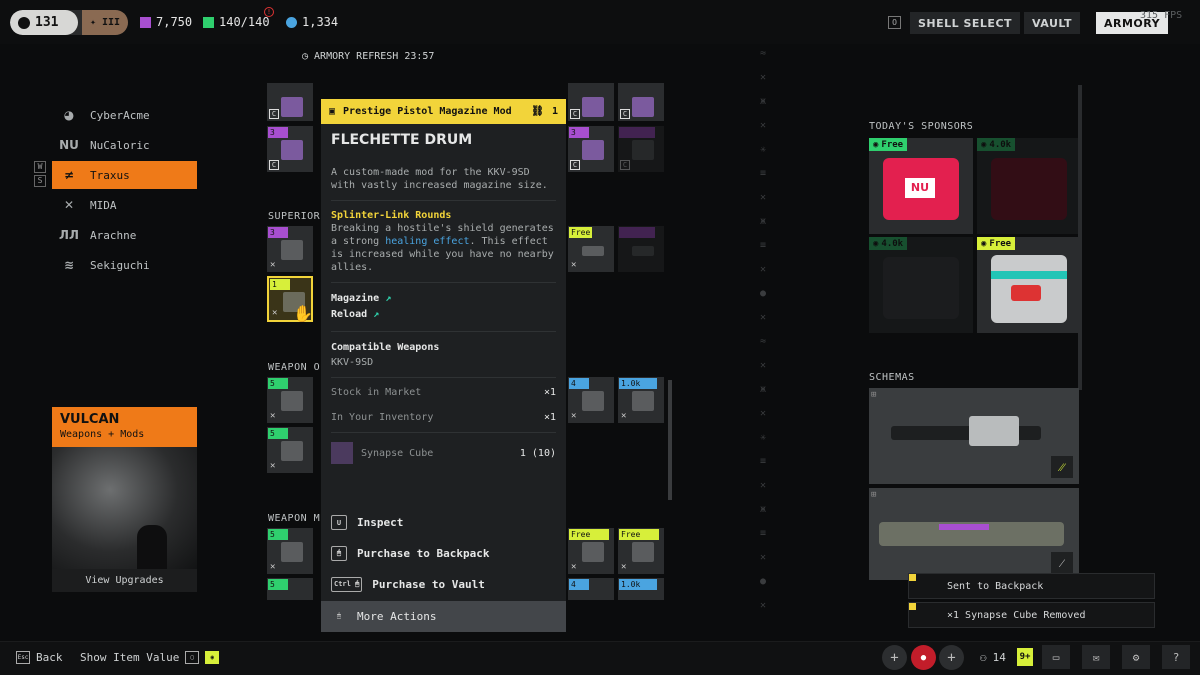 The width and height of the screenshot is (1200, 675). What do you see at coordinates (1031, 615) in the screenshot?
I see `notification-removed: ×1 Synapse Cube Removed` at bounding box center [1031, 615].